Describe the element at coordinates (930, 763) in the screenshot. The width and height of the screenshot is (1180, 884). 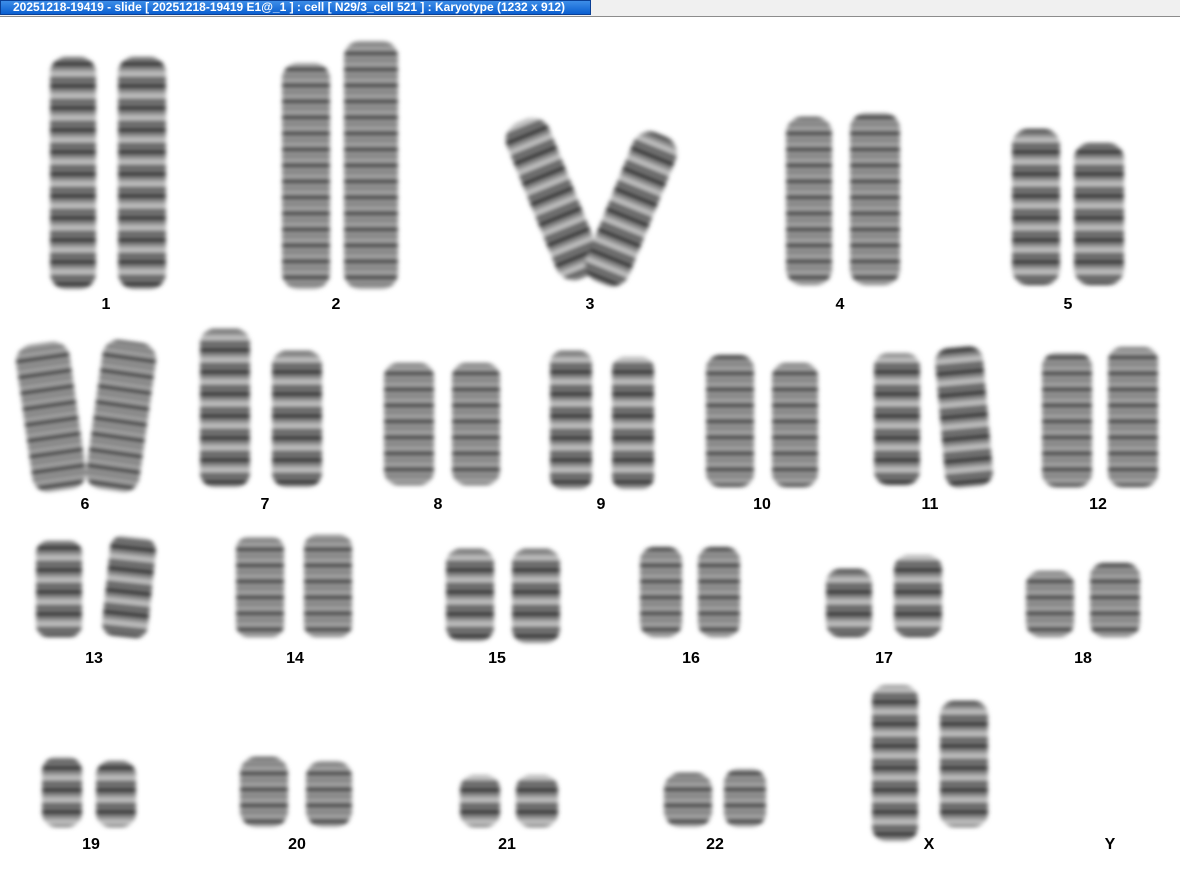
I see `chromosome-pair-x` at that location.